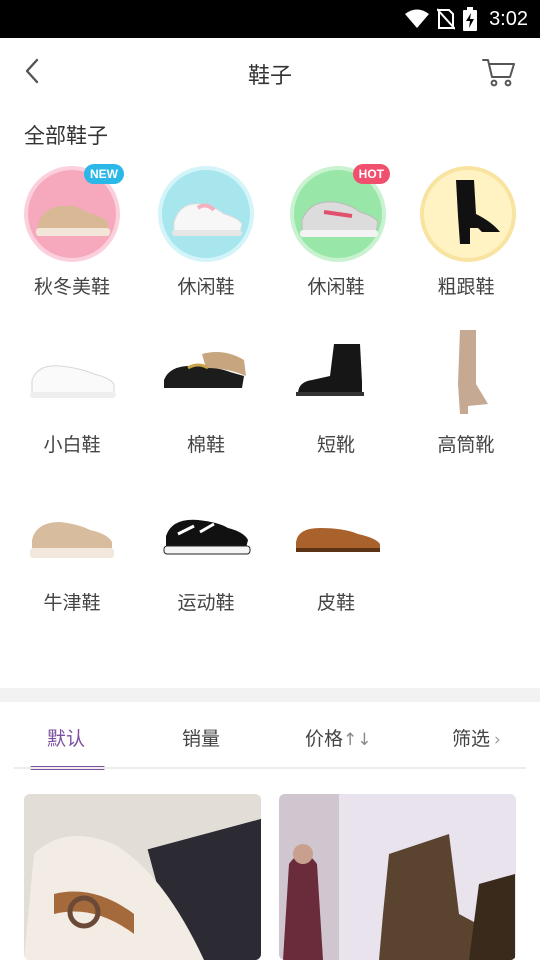 Image resolution: width=540 pixels, height=960 pixels. I want to click on status-time: 3:02, so click(508, 18).